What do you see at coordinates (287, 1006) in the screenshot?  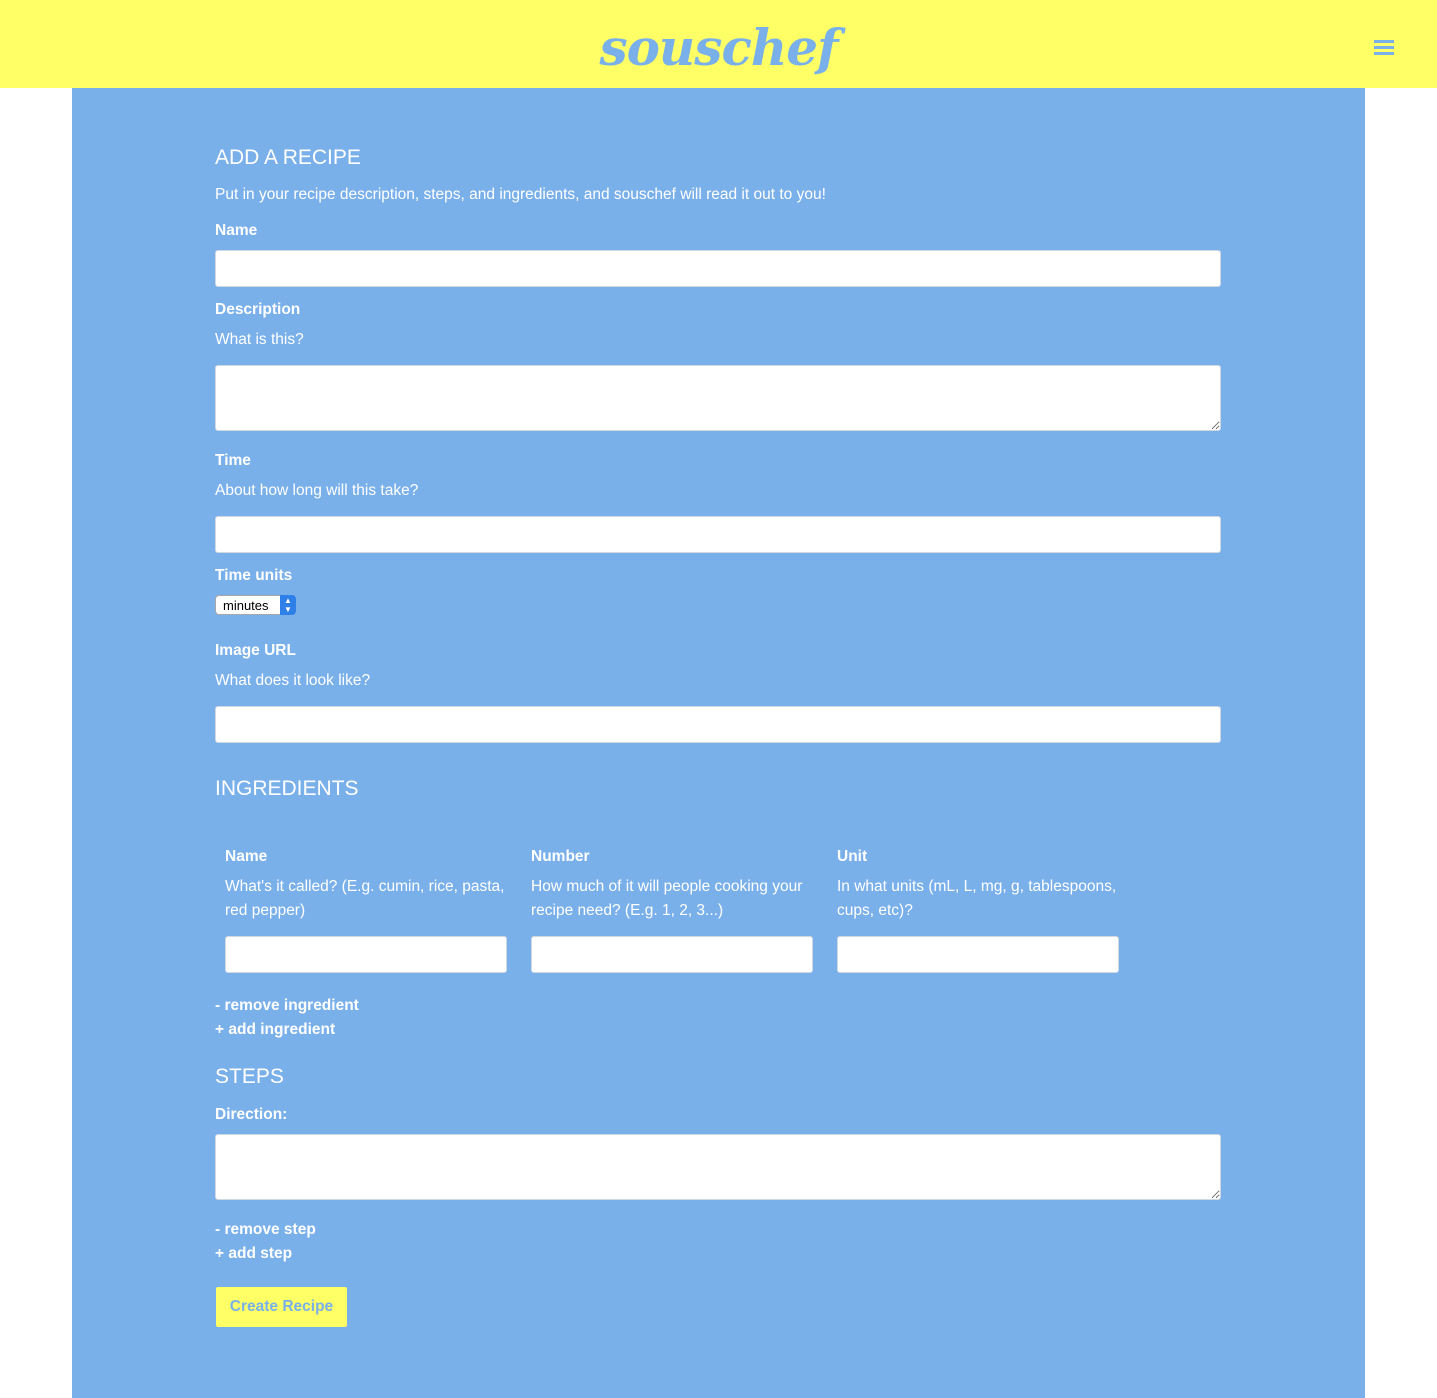 I see `remove-ingredient-link: - remove ingredient` at bounding box center [287, 1006].